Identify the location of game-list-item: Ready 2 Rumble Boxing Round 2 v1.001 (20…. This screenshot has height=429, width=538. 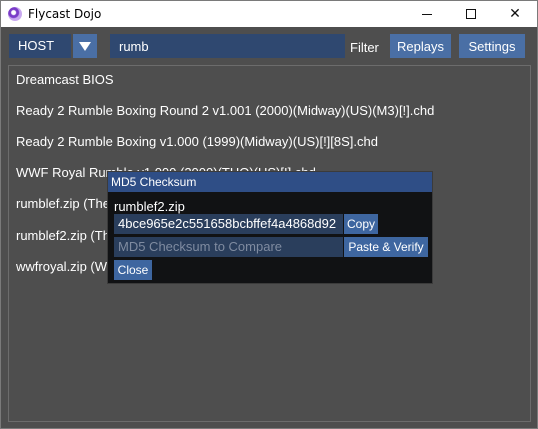
(225, 110).